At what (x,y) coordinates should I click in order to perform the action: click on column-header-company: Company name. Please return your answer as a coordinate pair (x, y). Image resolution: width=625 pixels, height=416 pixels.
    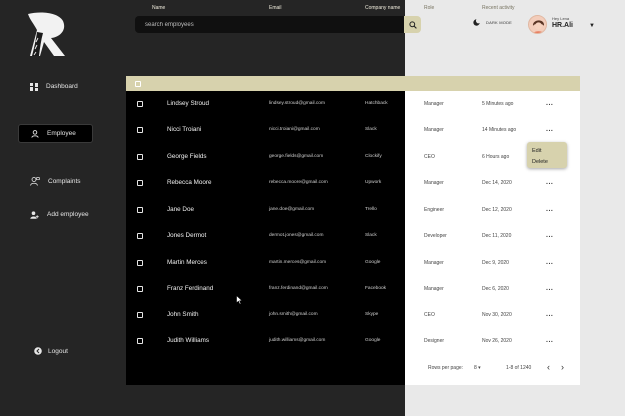
    Looking at the image, I should click on (382, 8).